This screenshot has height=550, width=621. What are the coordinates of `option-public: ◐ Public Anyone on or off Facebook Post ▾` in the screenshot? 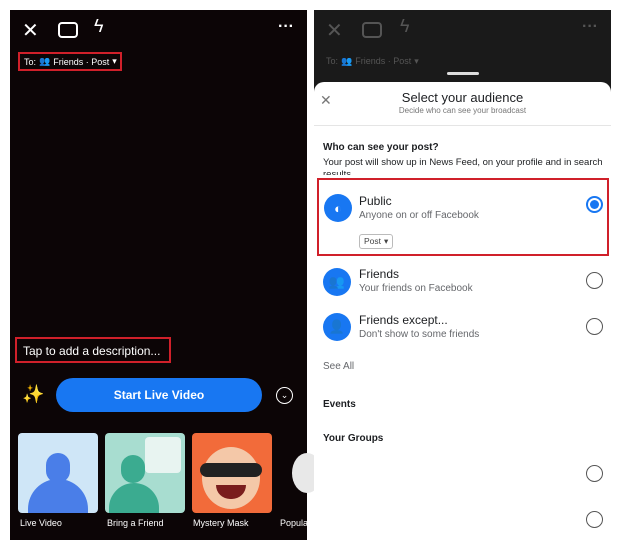 It's located at (463, 217).